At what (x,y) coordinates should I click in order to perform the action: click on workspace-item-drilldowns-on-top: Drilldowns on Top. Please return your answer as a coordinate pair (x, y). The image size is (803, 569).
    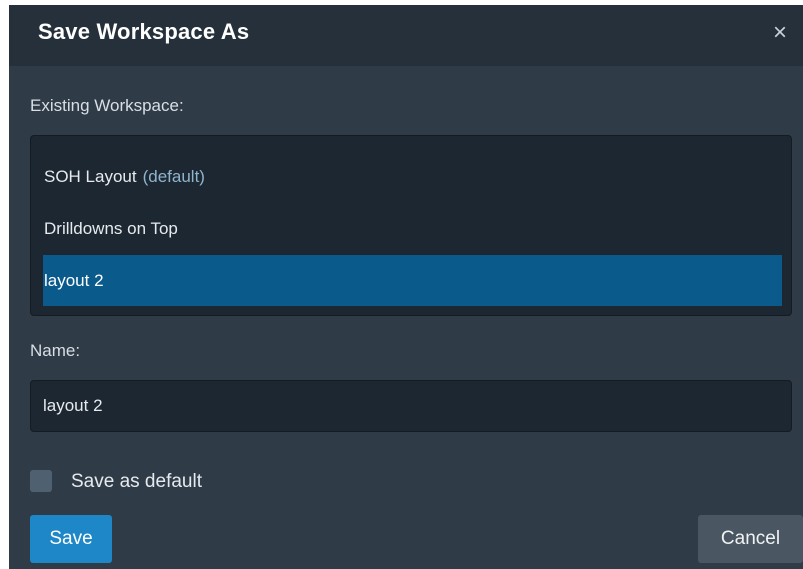
    Looking at the image, I should click on (412, 228).